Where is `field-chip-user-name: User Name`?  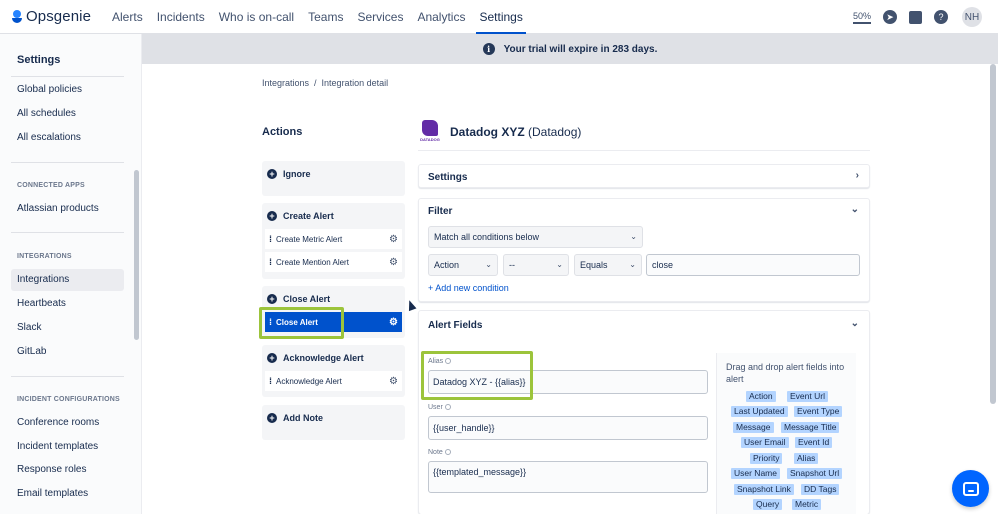 field-chip-user-name: User Name is located at coordinates (755, 473).